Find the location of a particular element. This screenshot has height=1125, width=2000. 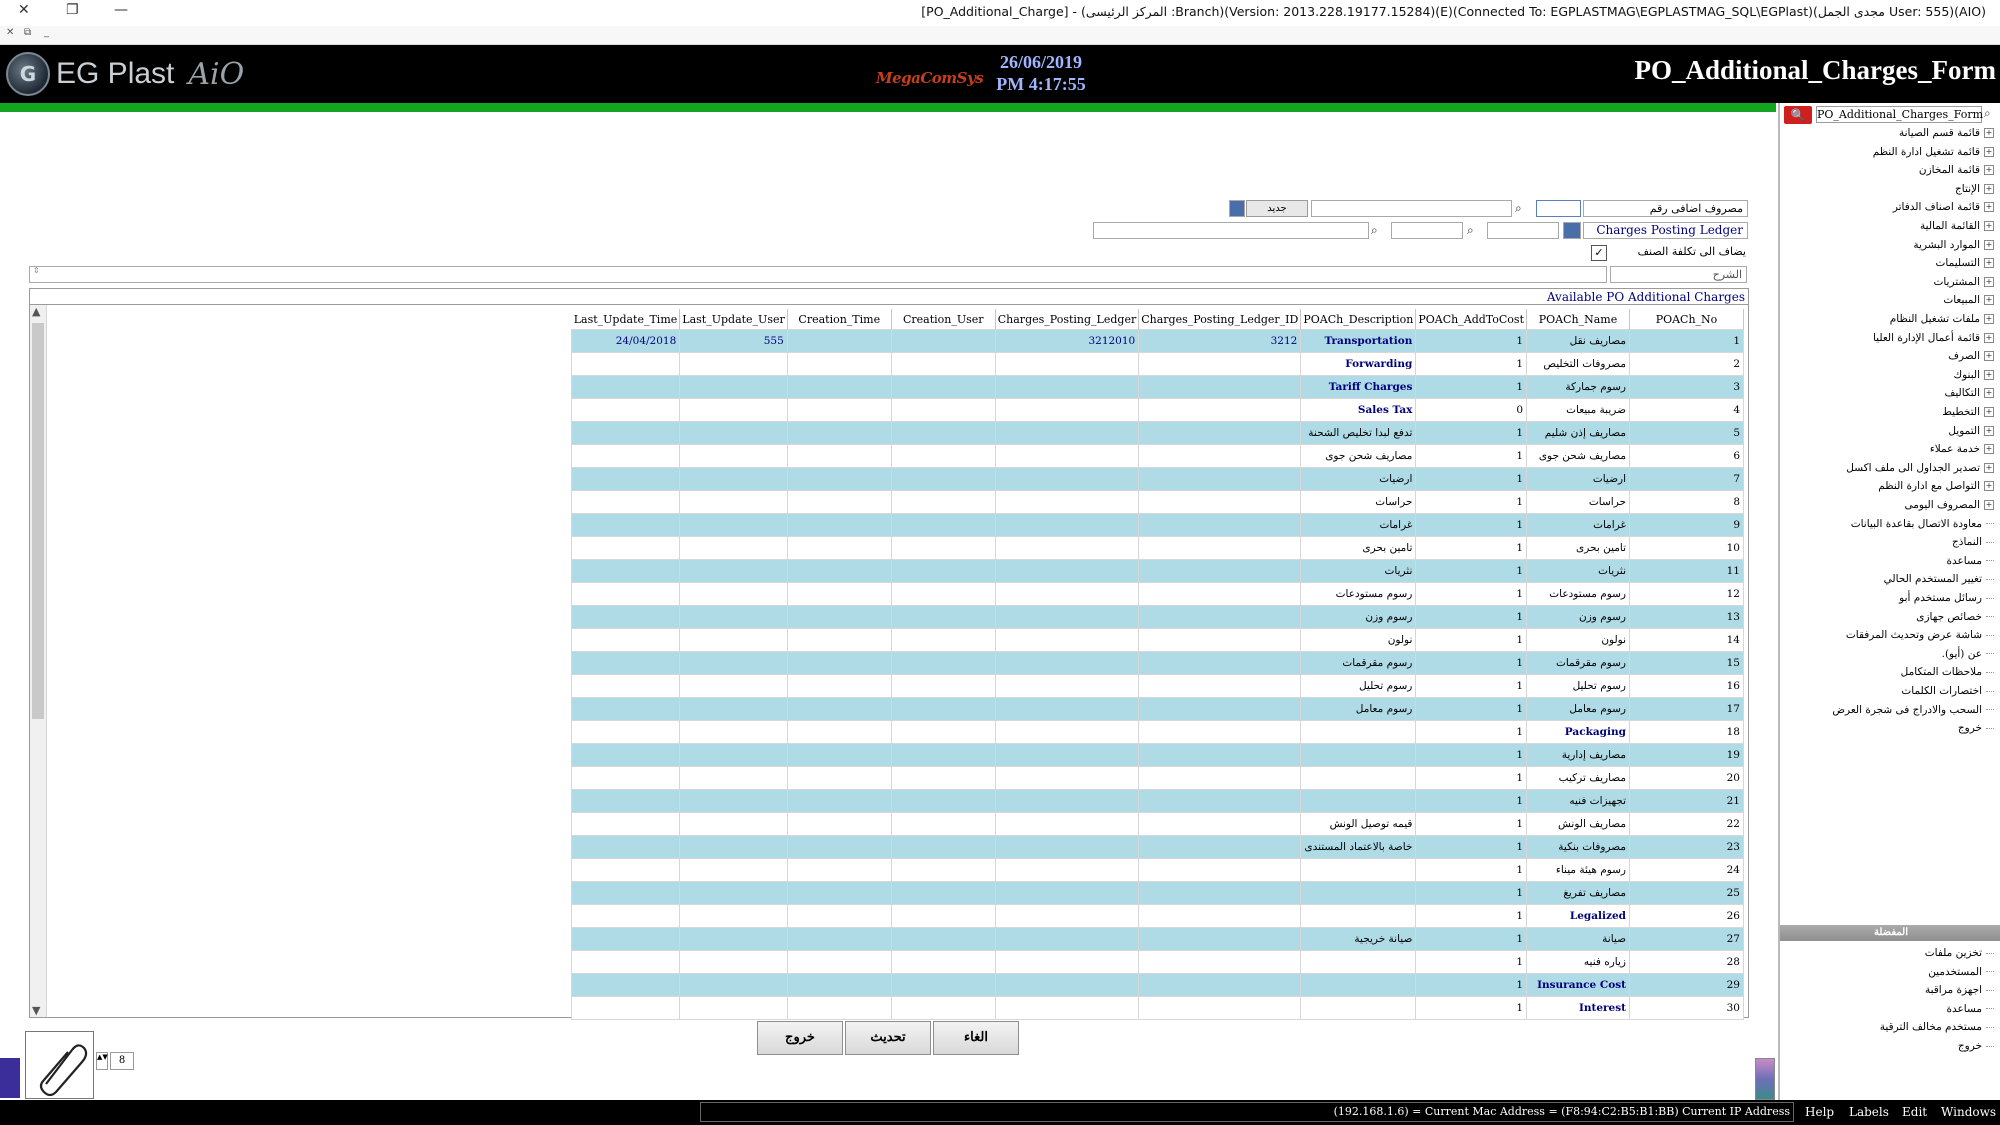

cell-name: مصاريف إذن شليم is located at coordinates (1578, 433).